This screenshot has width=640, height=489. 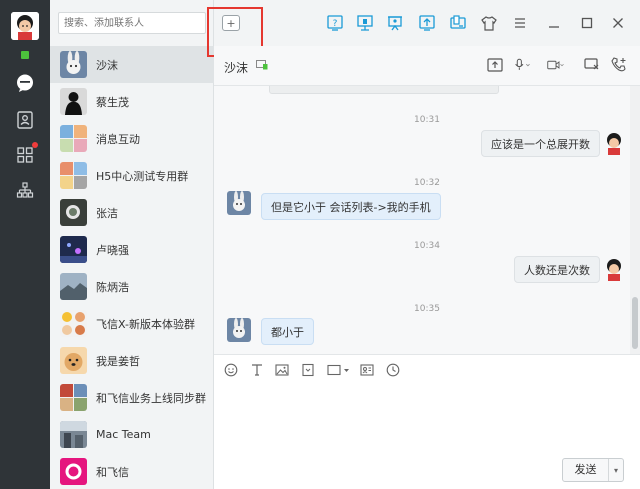 I want to click on contact-name: 消息互动, so click(x=118, y=139).